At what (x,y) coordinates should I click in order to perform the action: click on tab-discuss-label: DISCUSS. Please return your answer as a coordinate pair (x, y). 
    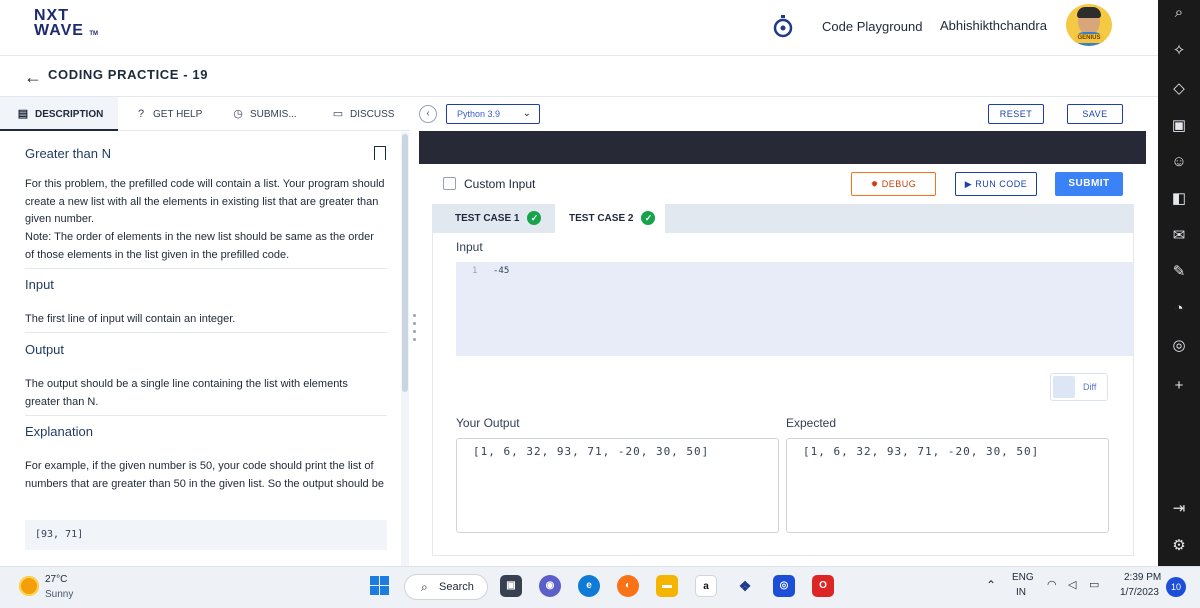
    Looking at the image, I should click on (372, 114).